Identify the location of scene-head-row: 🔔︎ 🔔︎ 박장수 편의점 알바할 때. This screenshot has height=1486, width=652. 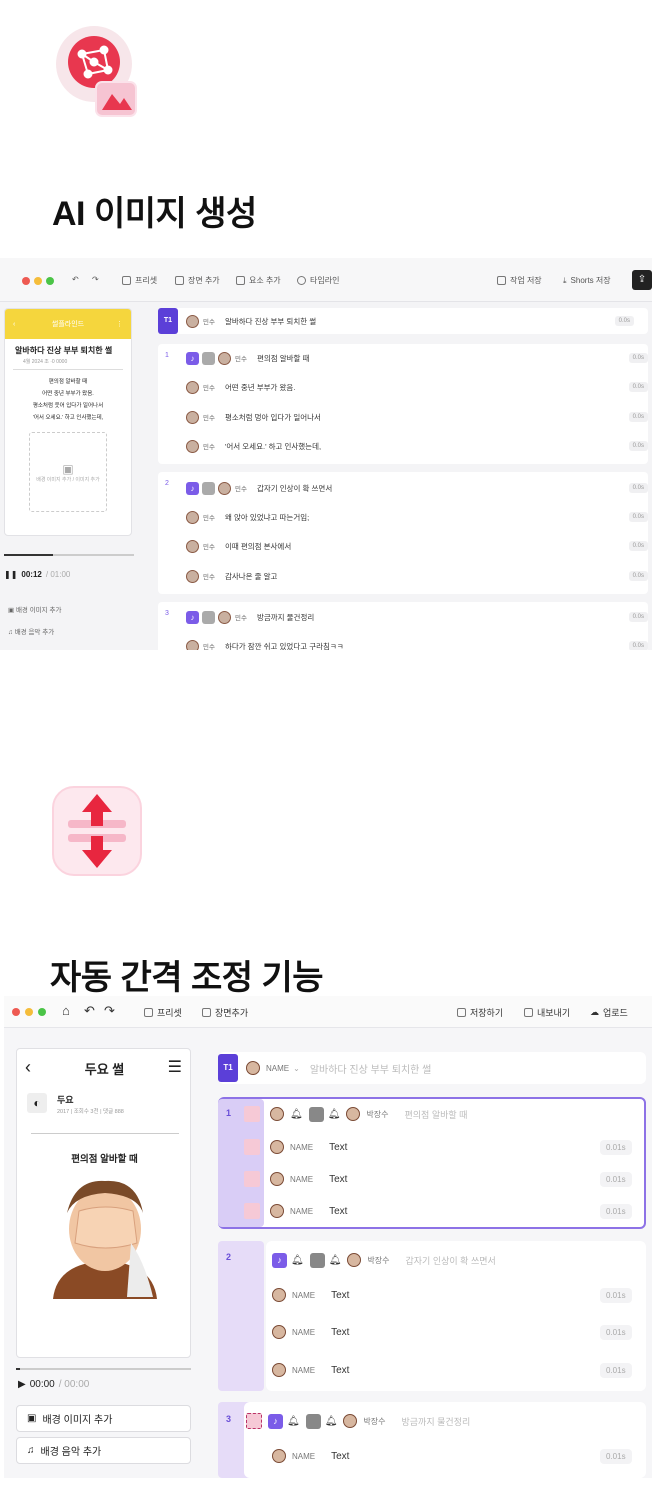
(355, 1114).